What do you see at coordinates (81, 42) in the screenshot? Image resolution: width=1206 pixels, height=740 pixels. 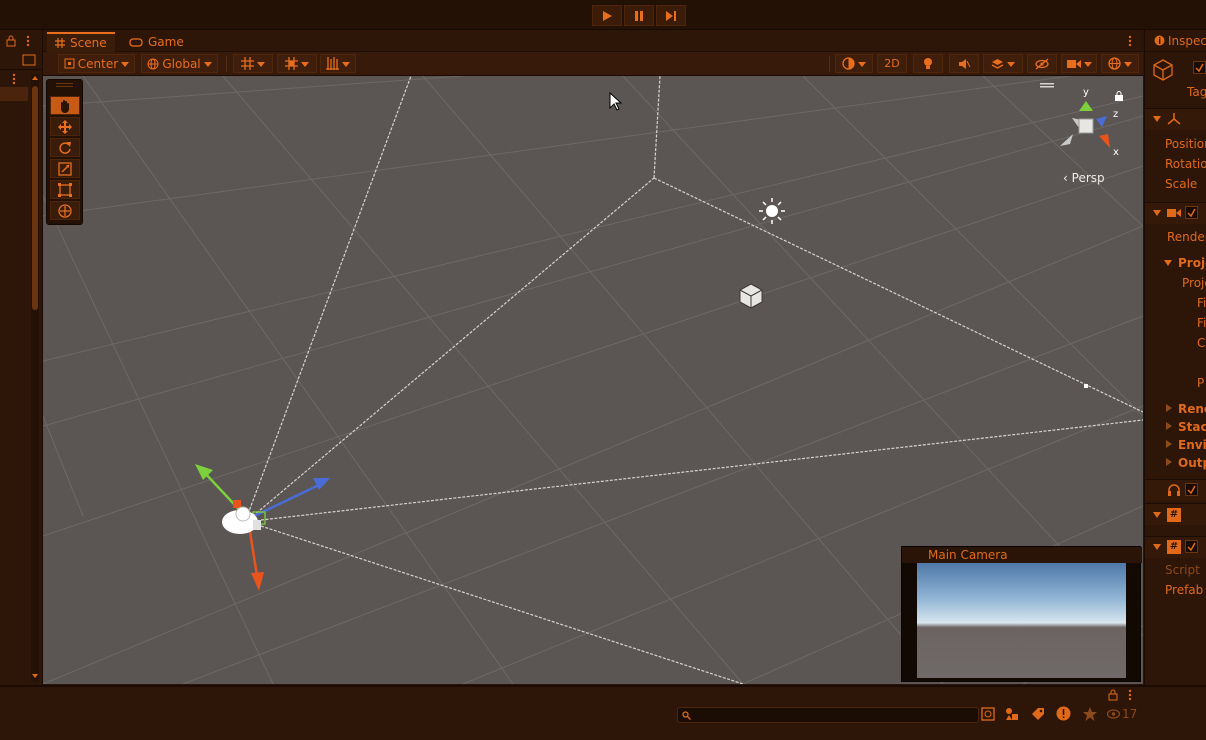 I see `tab-scene: Scene` at bounding box center [81, 42].